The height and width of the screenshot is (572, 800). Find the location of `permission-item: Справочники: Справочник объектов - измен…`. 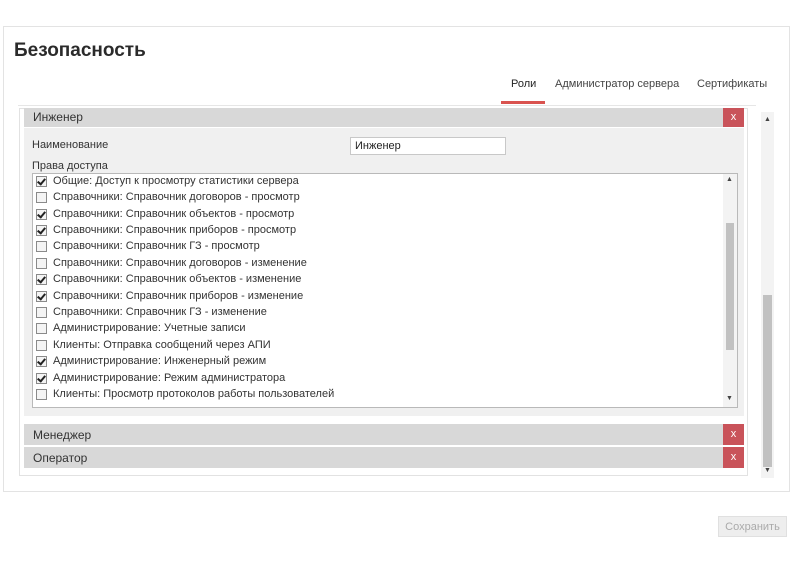

permission-item: Справочники: Справочник объектов - измен… is located at coordinates (168, 279).